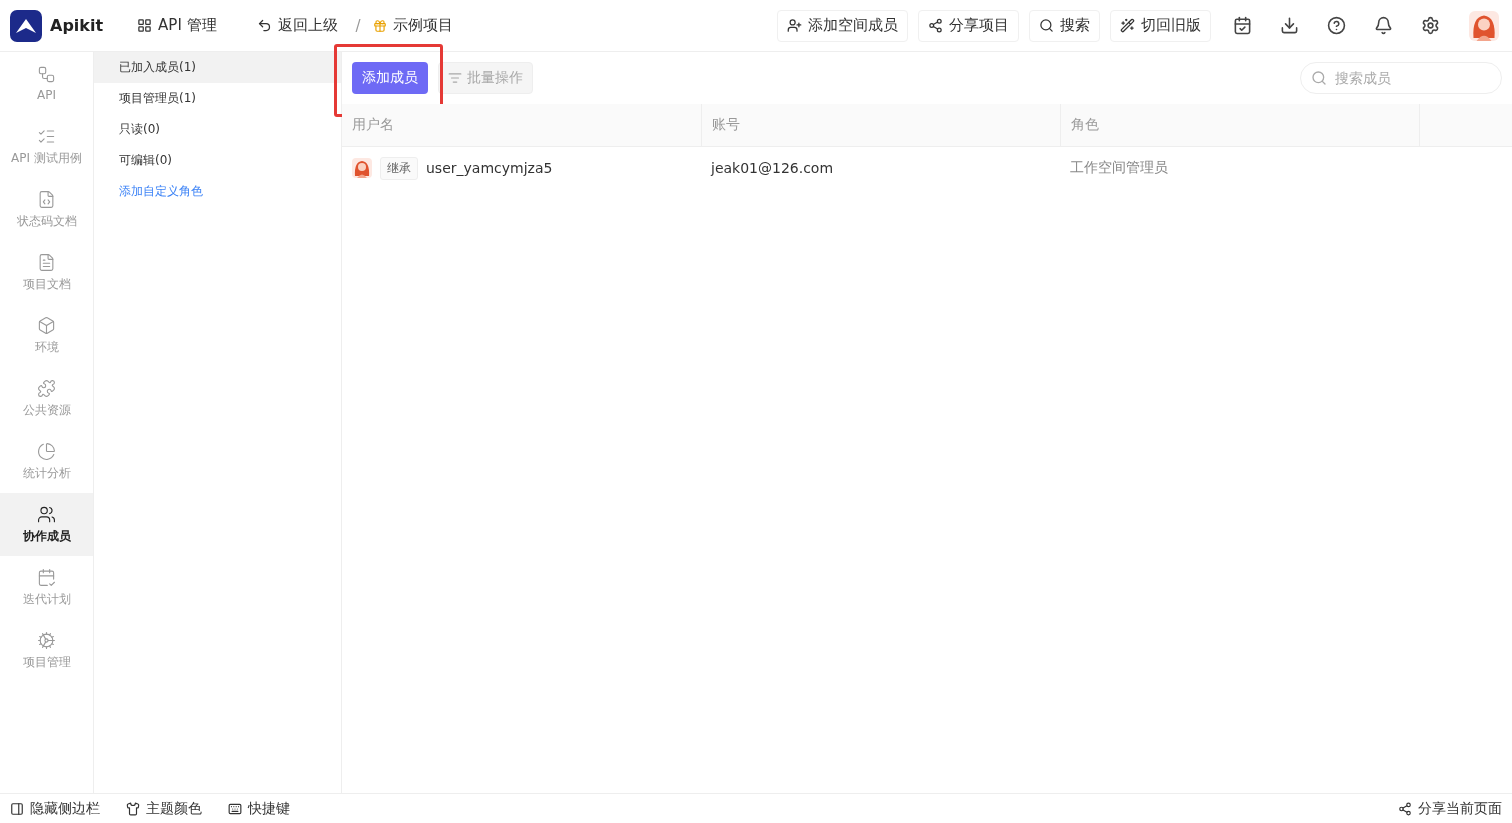 The width and height of the screenshot is (1512, 823). I want to click on keyboard-icon, so click(235, 808).